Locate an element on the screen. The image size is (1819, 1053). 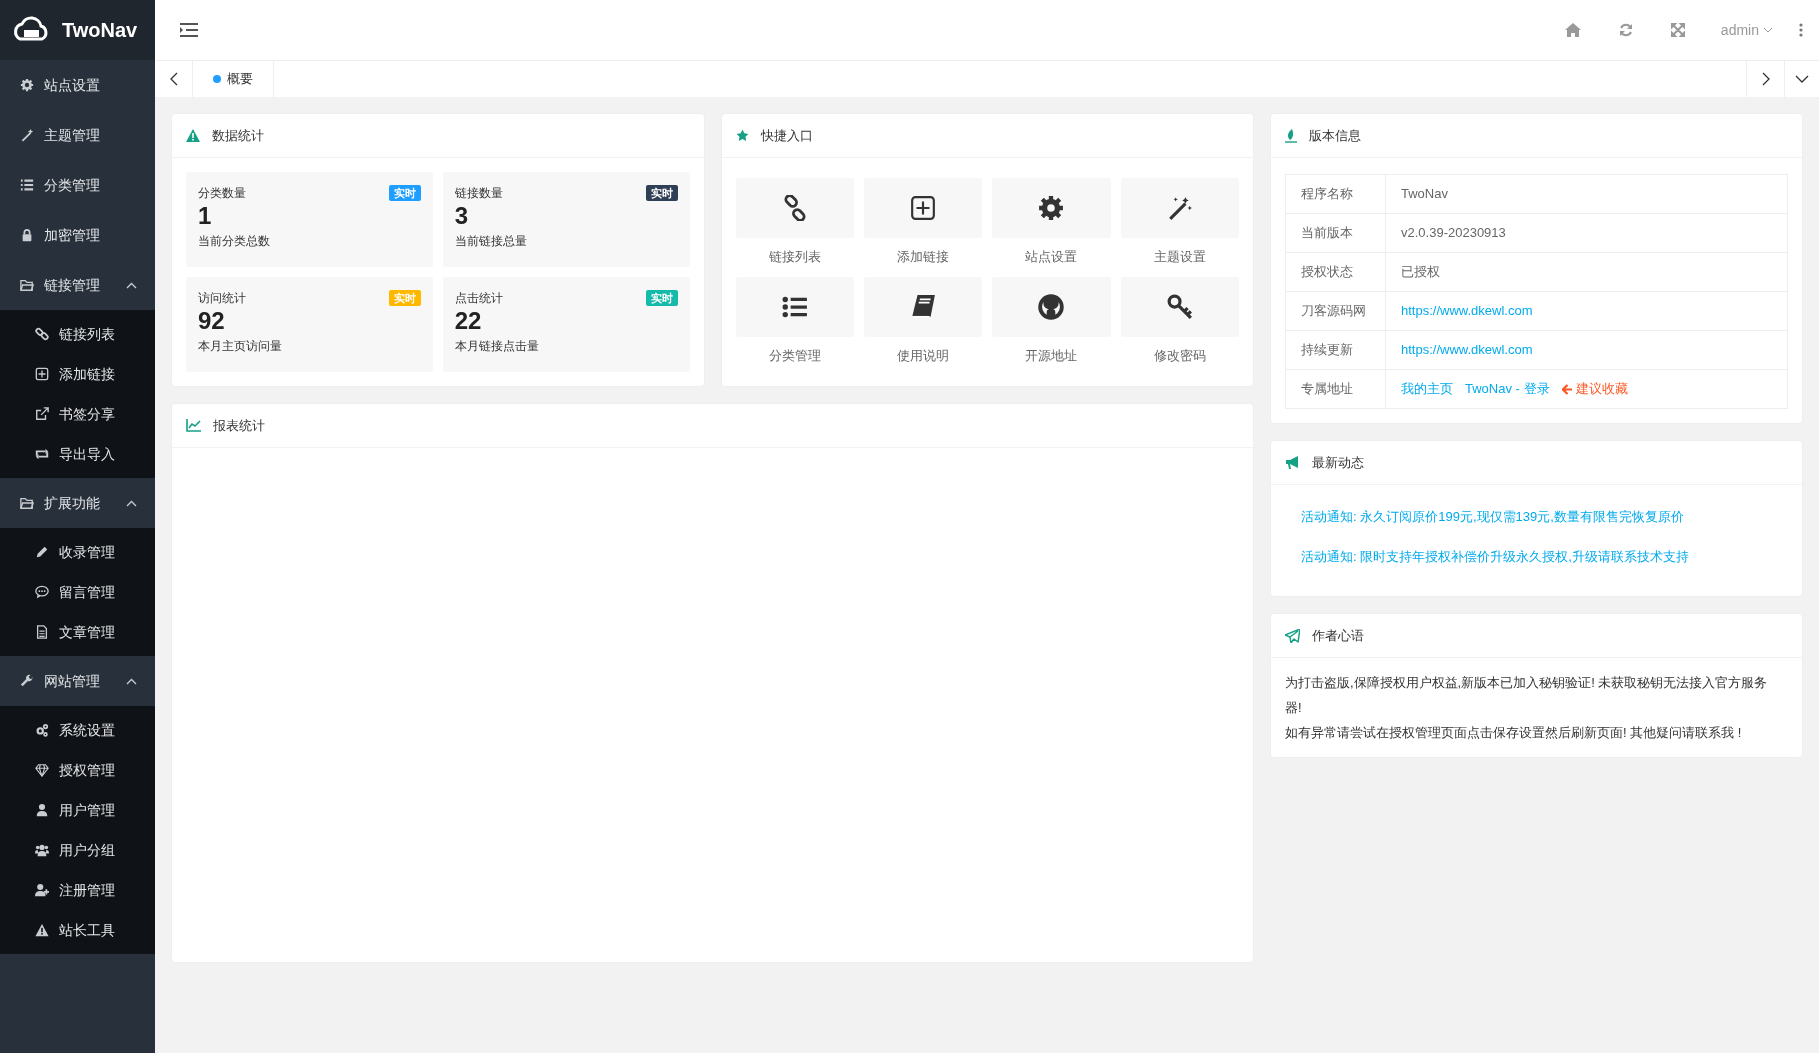
shortcut-label: 主题设置 is located at coordinates (1179, 257).